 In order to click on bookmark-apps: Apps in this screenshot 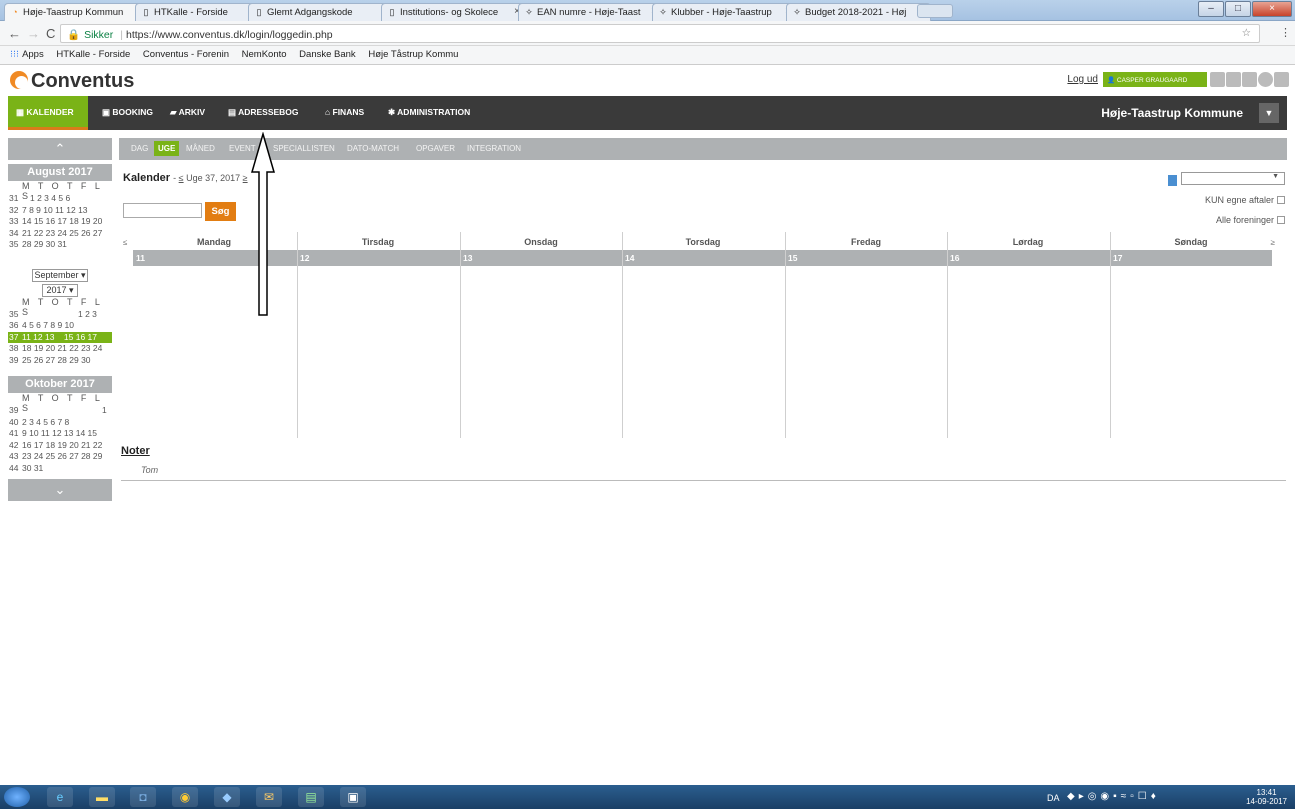, I will do `click(33, 54)`.